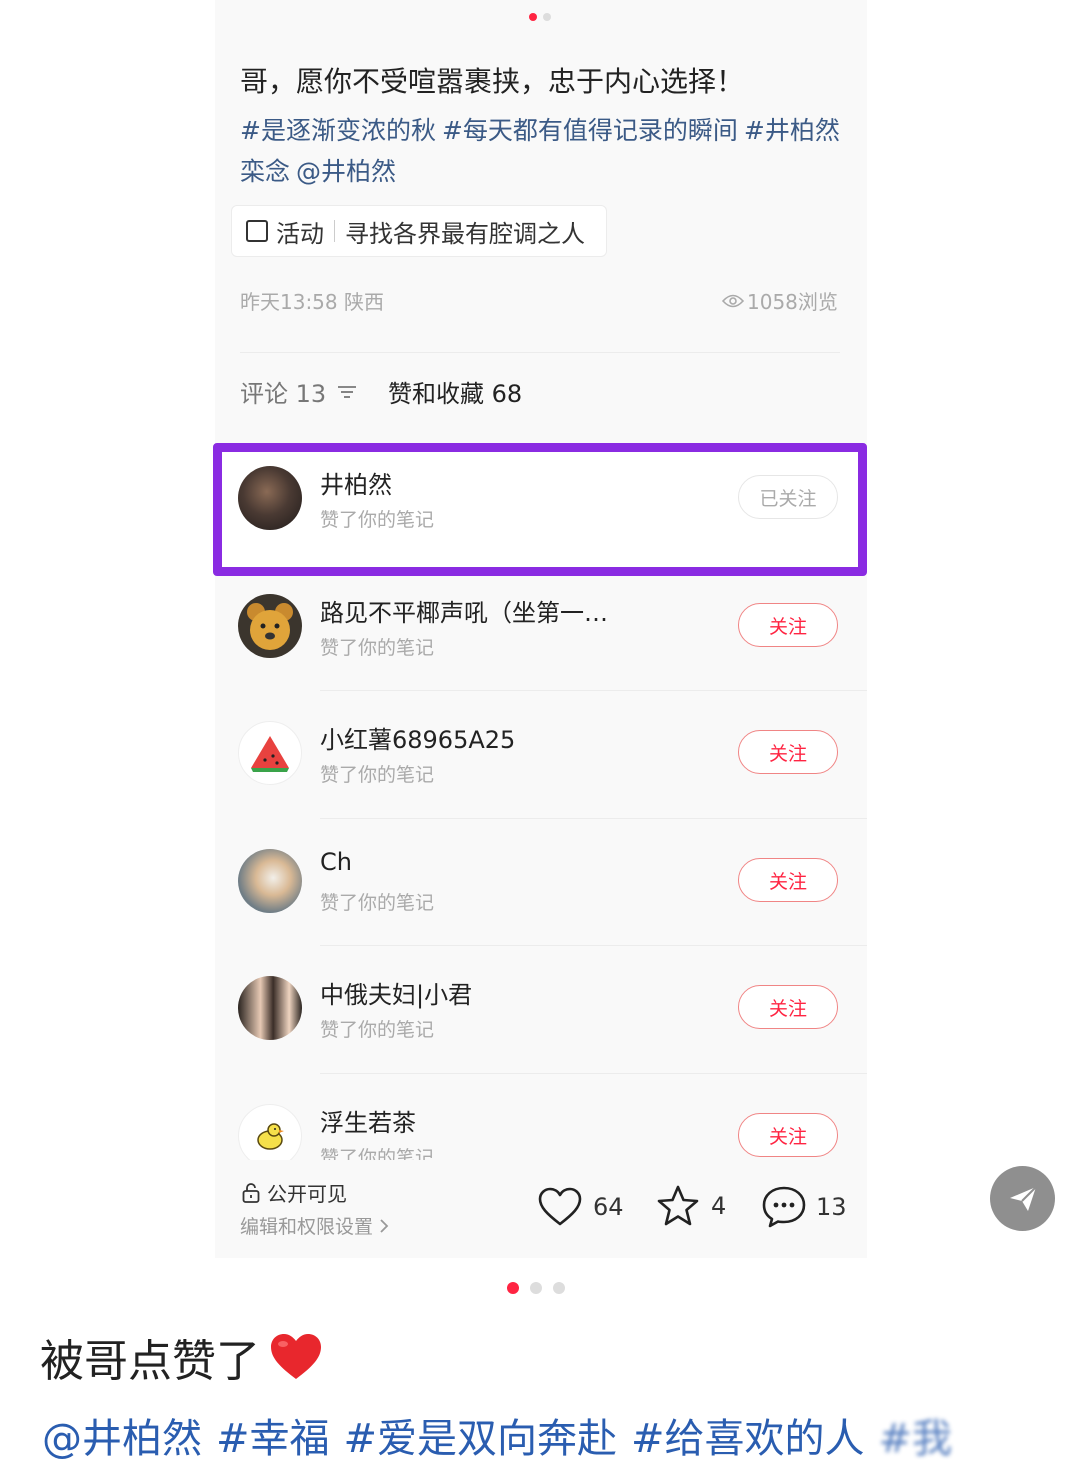  What do you see at coordinates (417, 737) in the screenshot?
I see `liker-name: 小红薯68965A25` at bounding box center [417, 737].